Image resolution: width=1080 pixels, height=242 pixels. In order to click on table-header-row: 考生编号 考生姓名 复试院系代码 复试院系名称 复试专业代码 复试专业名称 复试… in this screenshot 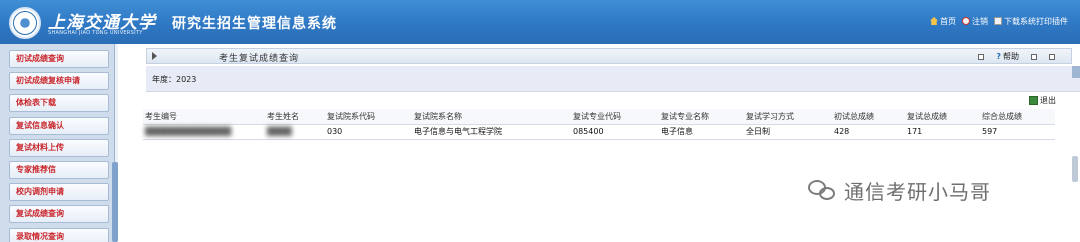, I will do `click(599, 117)`.